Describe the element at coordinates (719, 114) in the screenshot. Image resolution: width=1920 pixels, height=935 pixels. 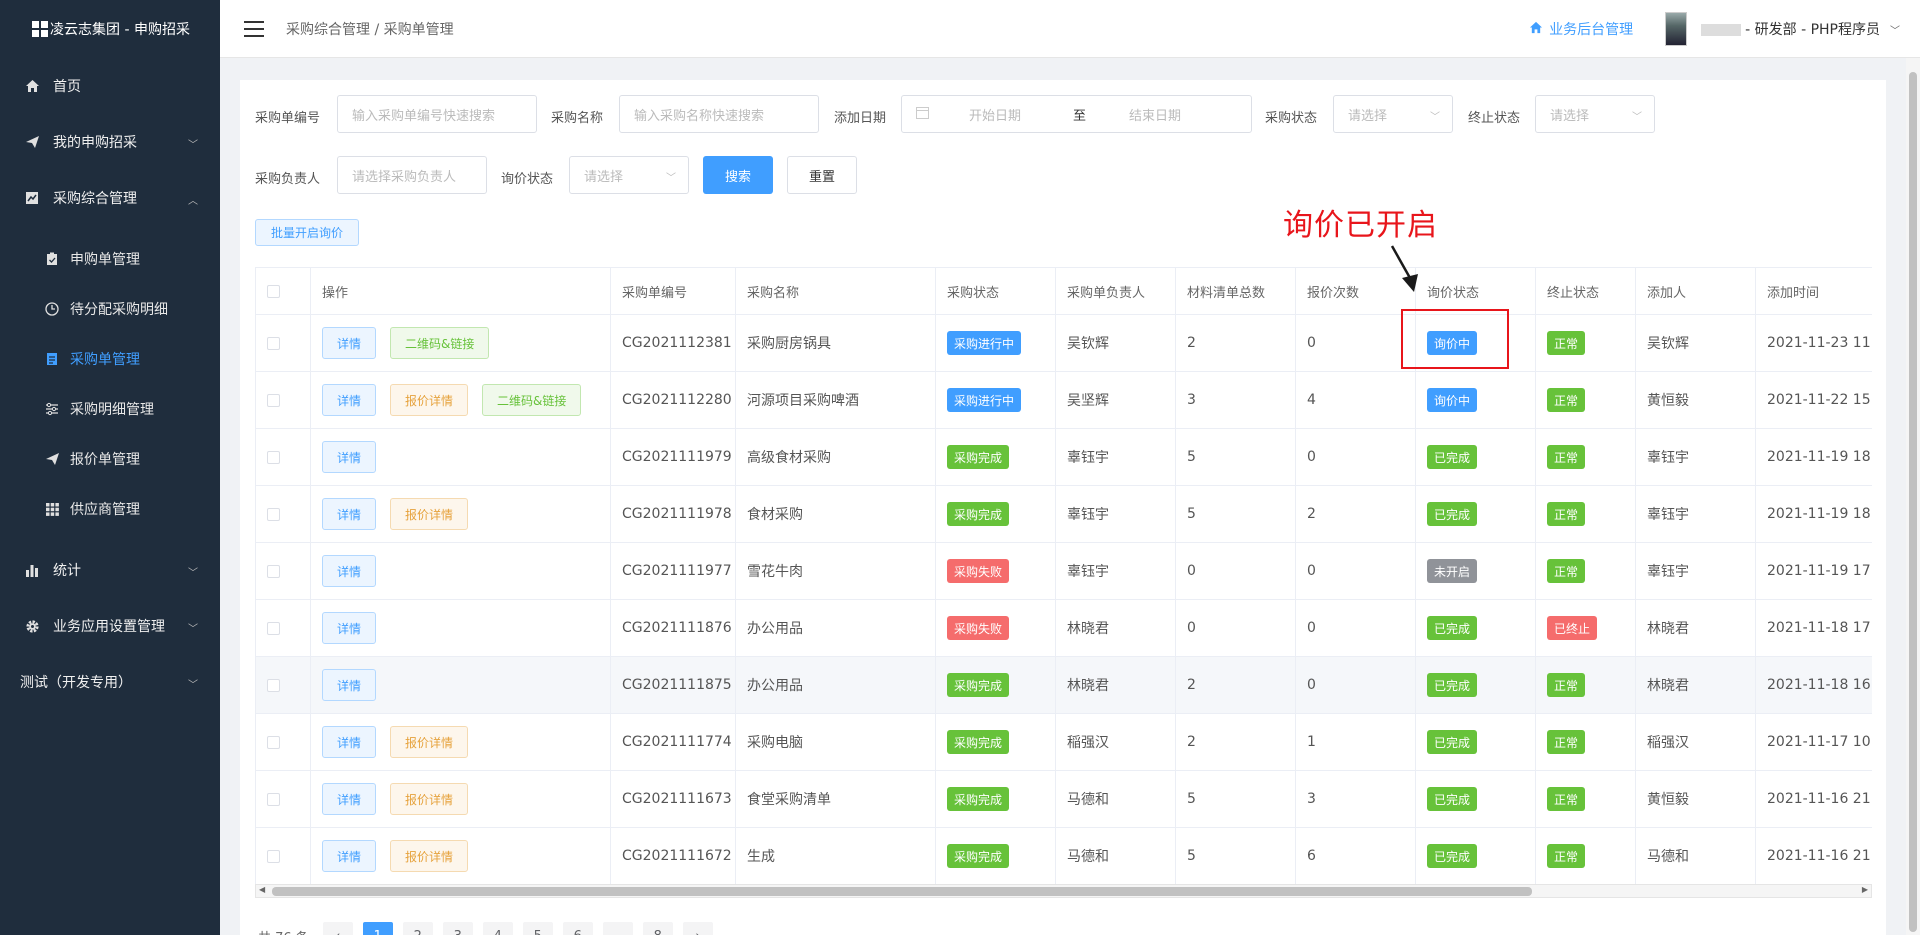
I see `name-input: 输入采购名称快速搜索` at that location.